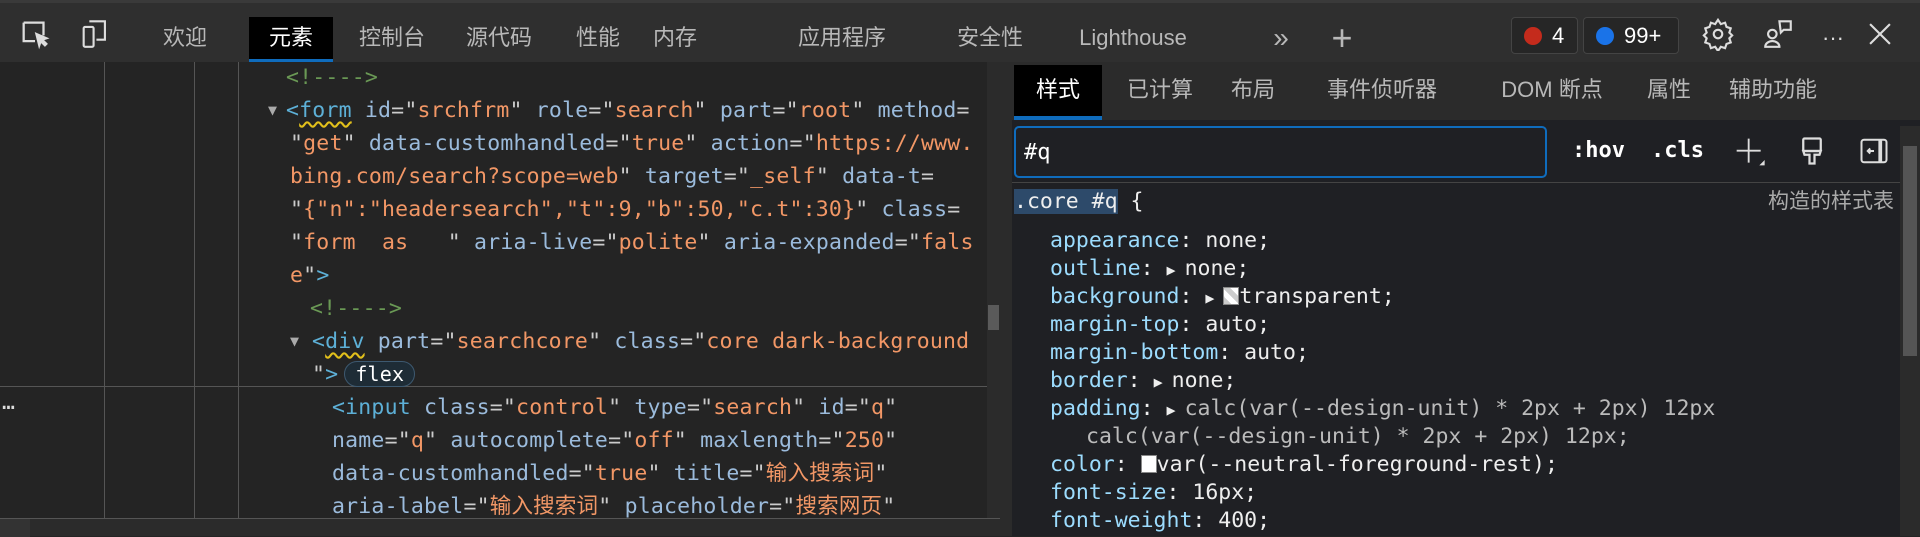  I want to click on toggle-sidebar-icon, so click(1874, 151).